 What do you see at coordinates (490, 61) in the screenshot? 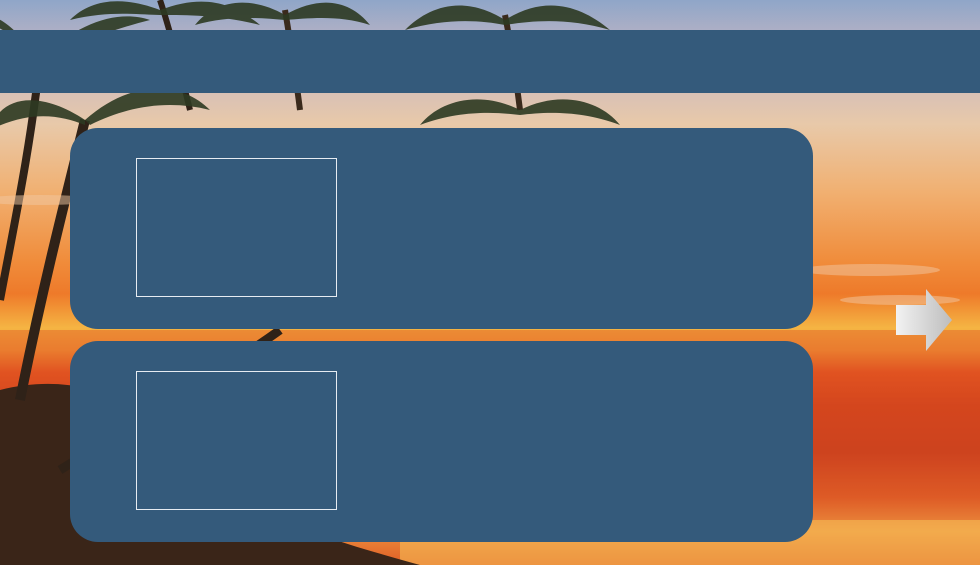
I see `title-bar` at bounding box center [490, 61].